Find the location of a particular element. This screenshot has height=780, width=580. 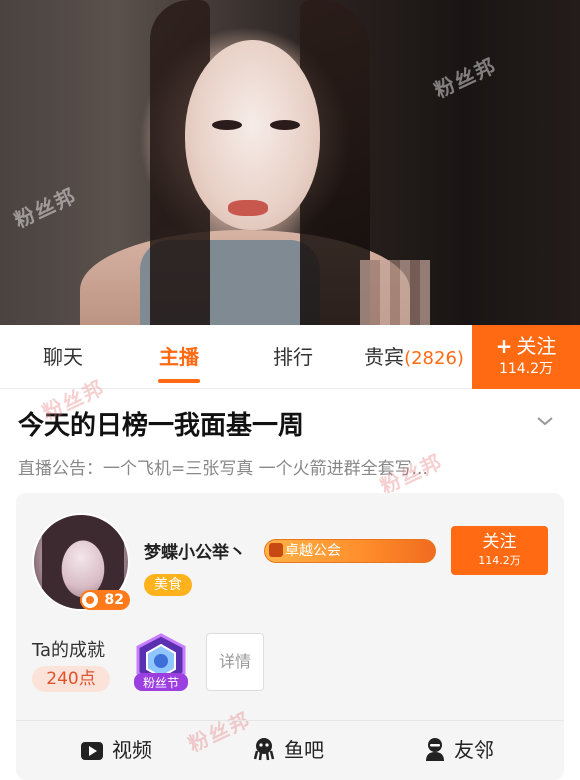

achievement-points: 240点 is located at coordinates (71, 679).